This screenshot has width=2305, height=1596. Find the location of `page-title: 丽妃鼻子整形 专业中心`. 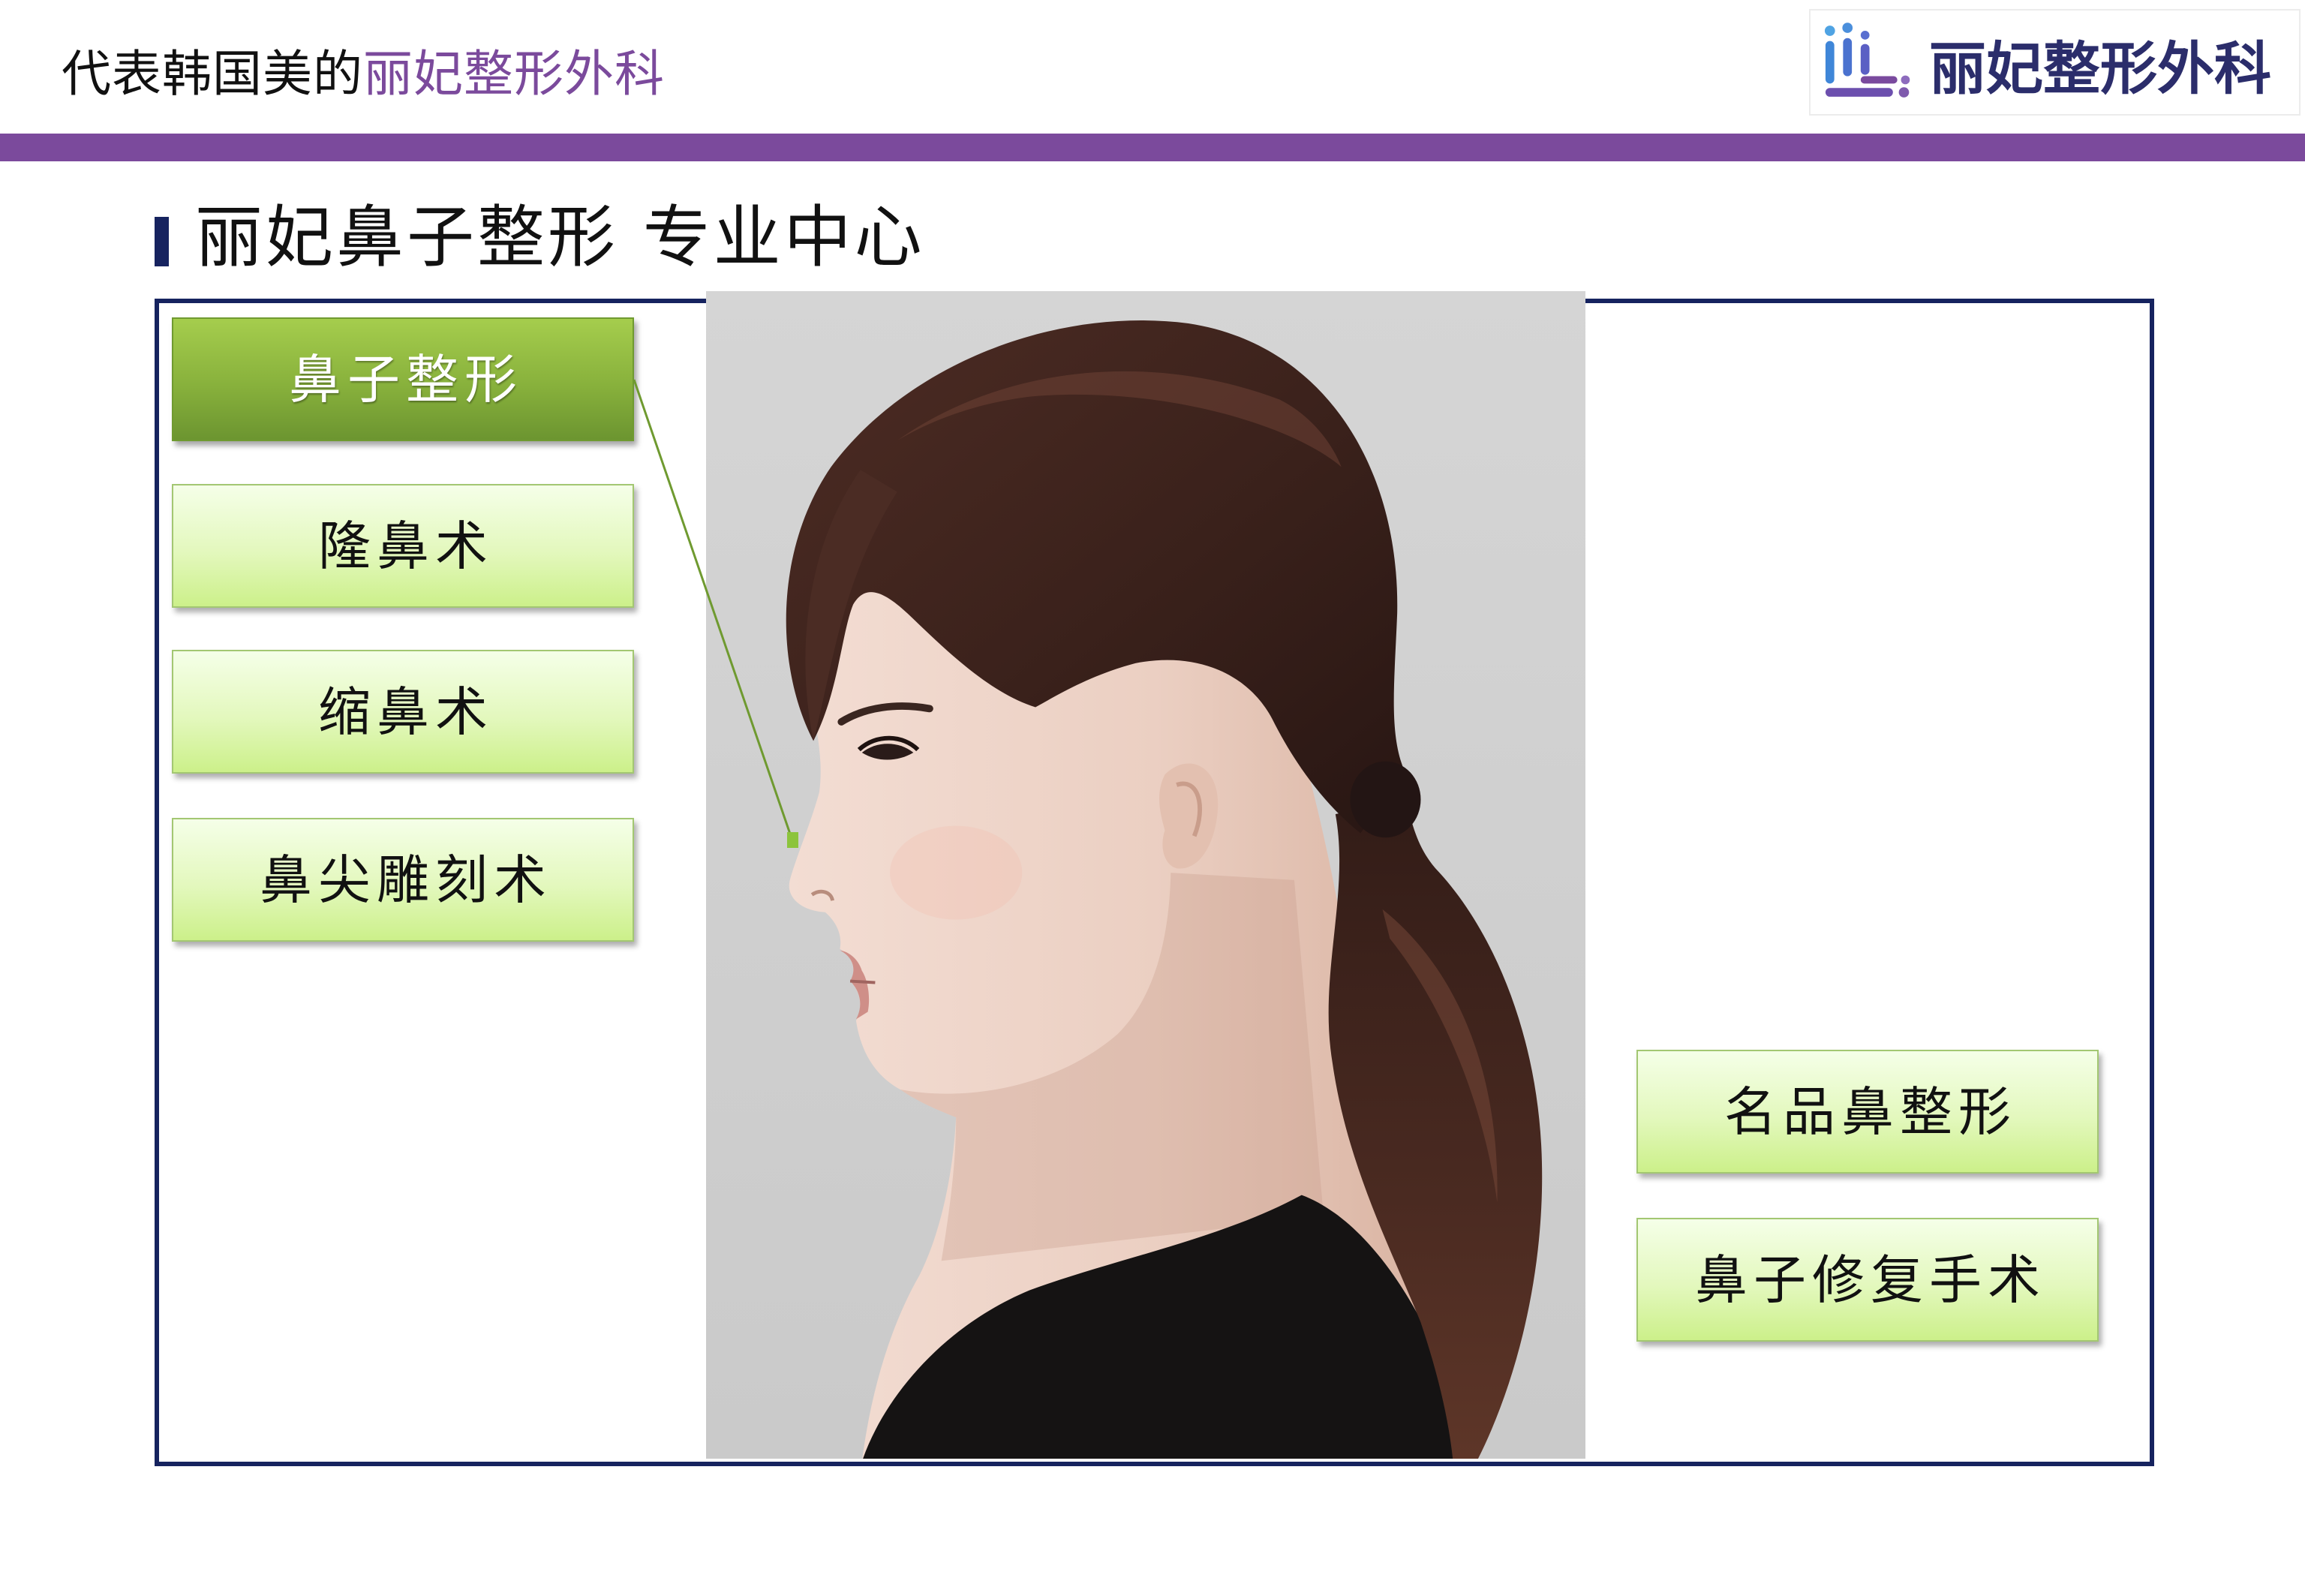

page-title: 丽妃鼻子整形 专业中心 is located at coordinates (560, 237).